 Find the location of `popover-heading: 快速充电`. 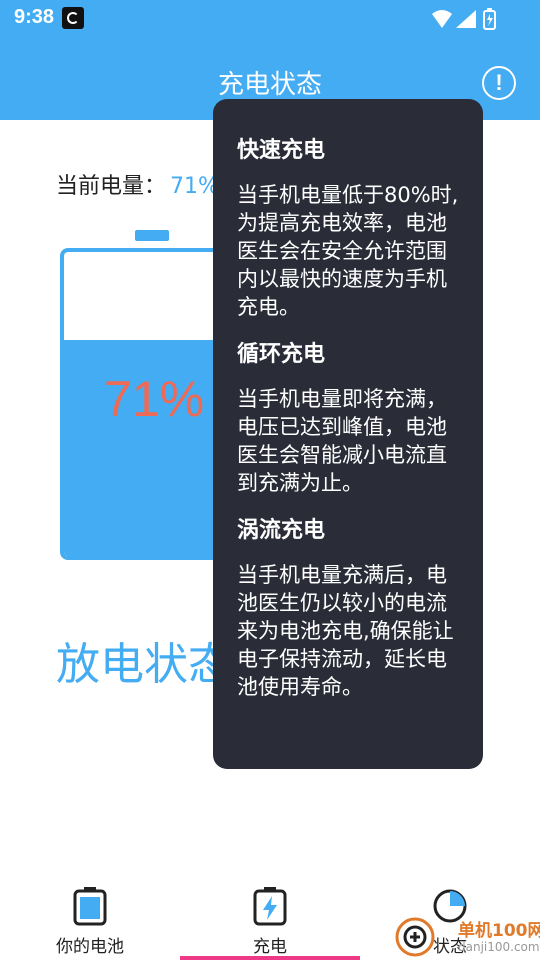

popover-heading: 快速充电 is located at coordinates (281, 150).